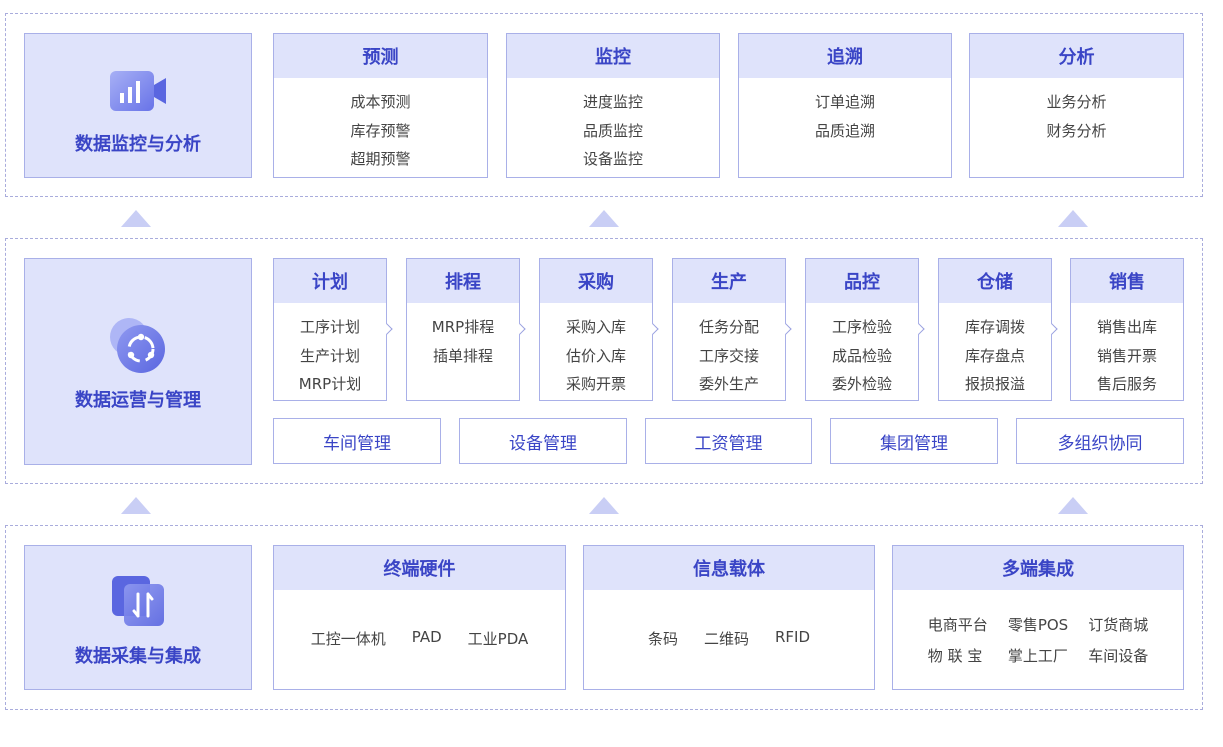 This screenshot has height=747, width=1223. I want to click on card-item: 售后服务, so click(1126, 384).